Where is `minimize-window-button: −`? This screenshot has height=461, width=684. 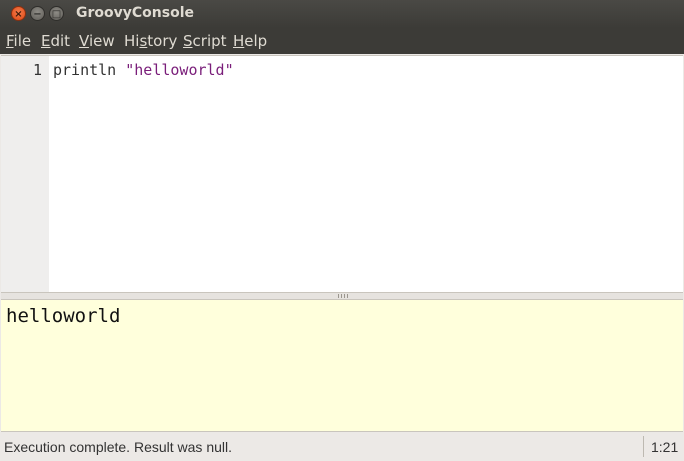
minimize-window-button: − is located at coordinates (37, 13).